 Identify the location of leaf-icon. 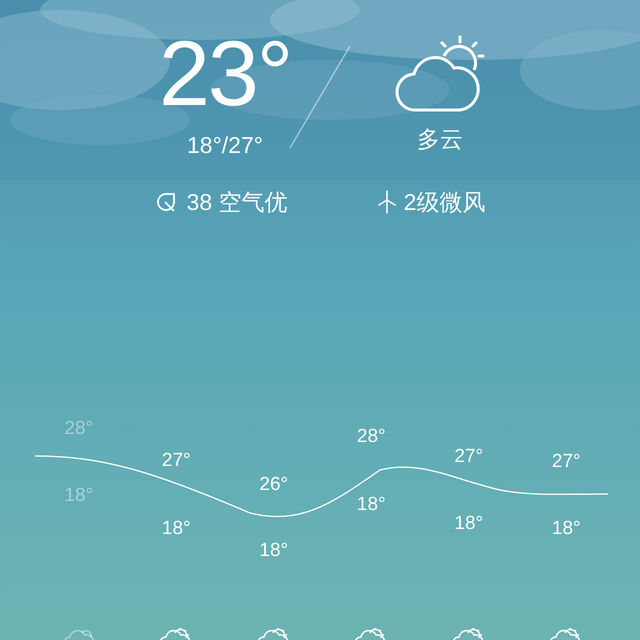
(165, 201).